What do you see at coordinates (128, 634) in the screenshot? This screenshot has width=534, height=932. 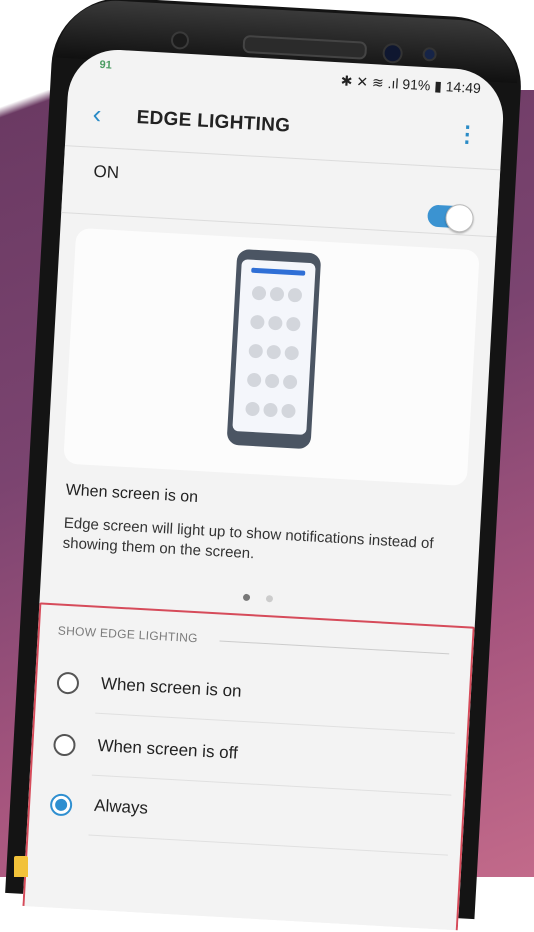 I see `section-header: SHOW EDGE LIGHTING` at bounding box center [128, 634].